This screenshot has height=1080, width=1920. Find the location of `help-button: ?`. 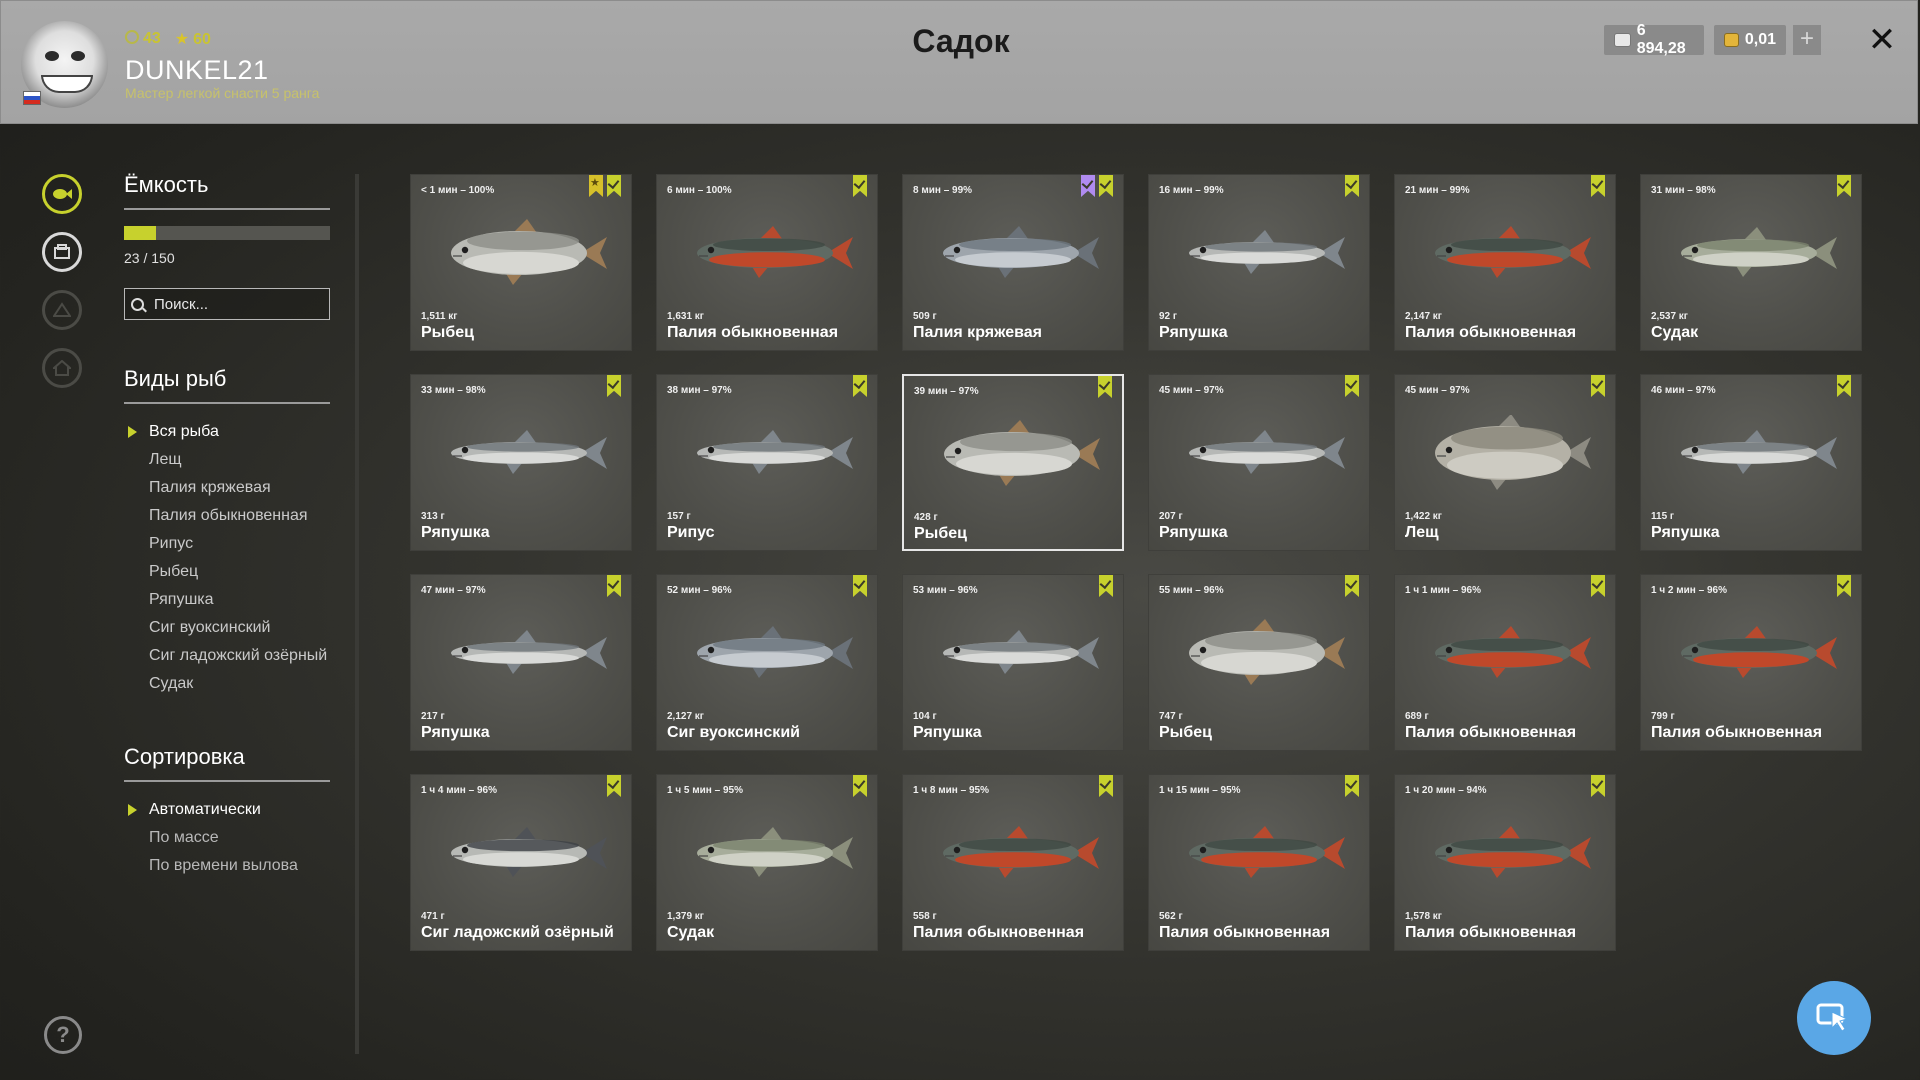

help-button: ? is located at coordinates (63, 1035).